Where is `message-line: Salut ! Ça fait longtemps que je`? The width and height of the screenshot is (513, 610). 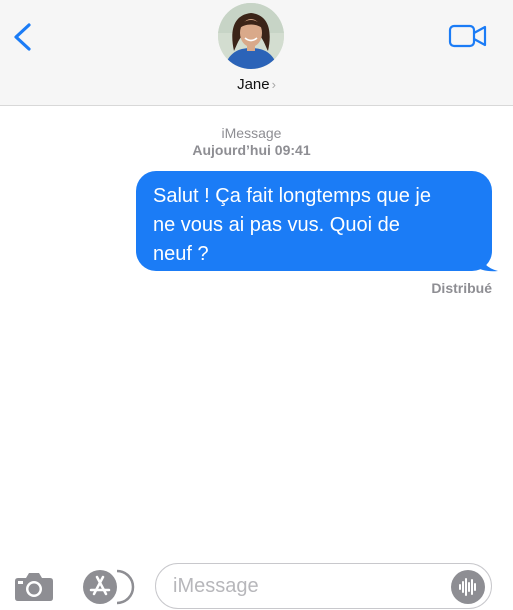 message-line: Salut ! Ça fait longtemps que je is located at coordinates (292, 196).